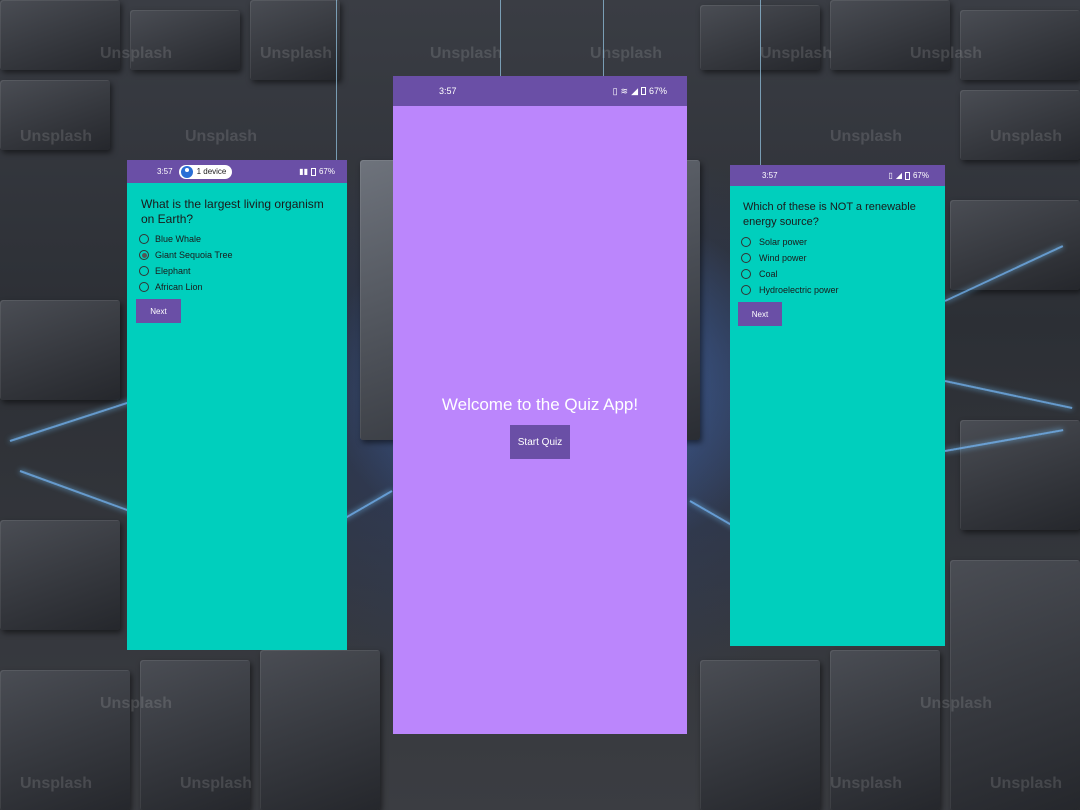 The height and width of the screenshot is (810, 1080). I want to click on answer-option: African Lion, so click(243, 287).